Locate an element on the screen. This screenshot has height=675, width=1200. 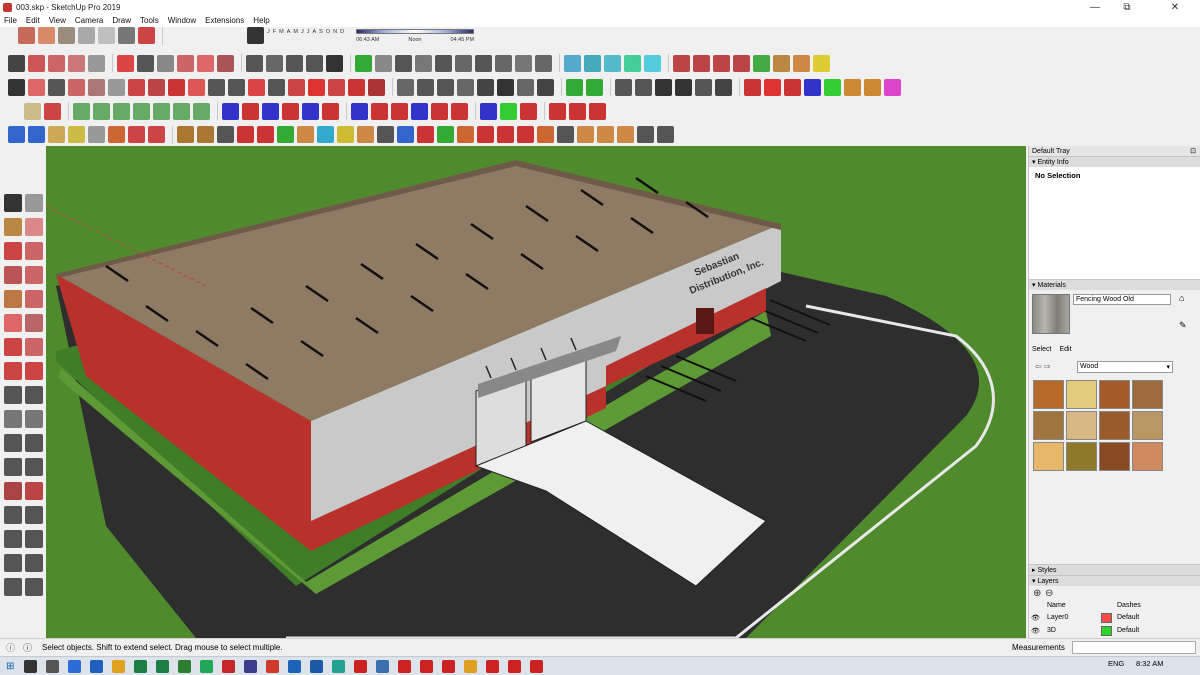
walk-icon is located at coordinates (34, 563).